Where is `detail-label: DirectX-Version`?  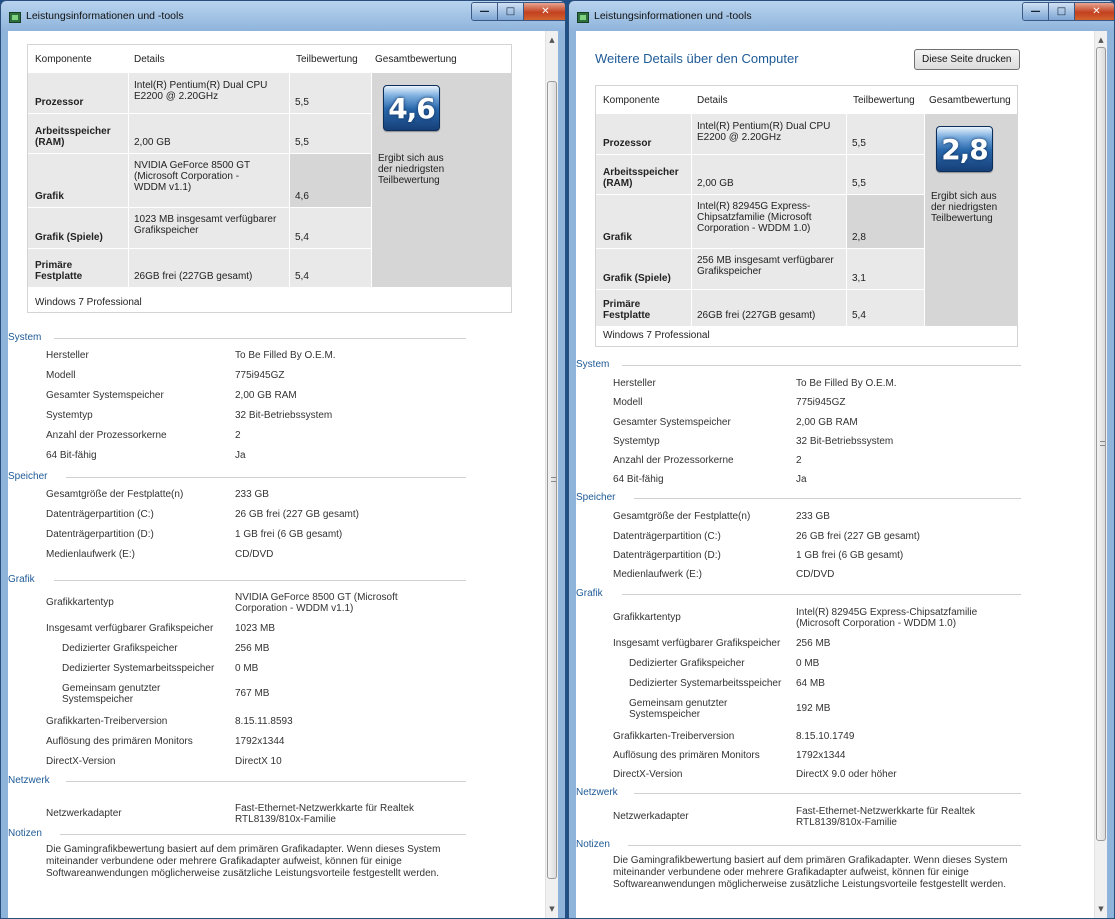
detail-label: DirectX-Version is located at coordinates (648, 774).